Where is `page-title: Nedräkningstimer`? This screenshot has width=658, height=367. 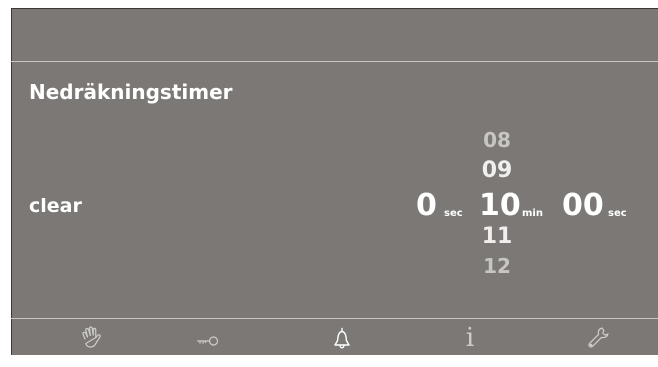
page-title: Nedräkningstimer is located at coordinates (131, 92).